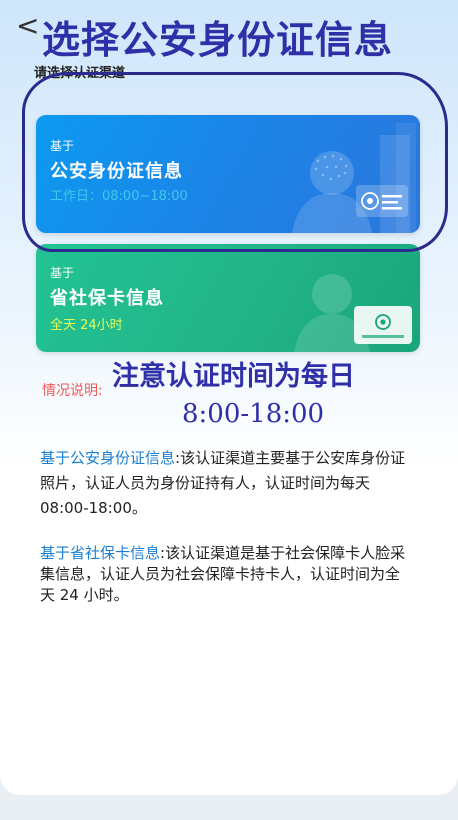 This screenshot has width=458, height=820. Describe the element at coordinates (354, 178) in the screenshot. I see `face-id-illustration-icon` at that location.